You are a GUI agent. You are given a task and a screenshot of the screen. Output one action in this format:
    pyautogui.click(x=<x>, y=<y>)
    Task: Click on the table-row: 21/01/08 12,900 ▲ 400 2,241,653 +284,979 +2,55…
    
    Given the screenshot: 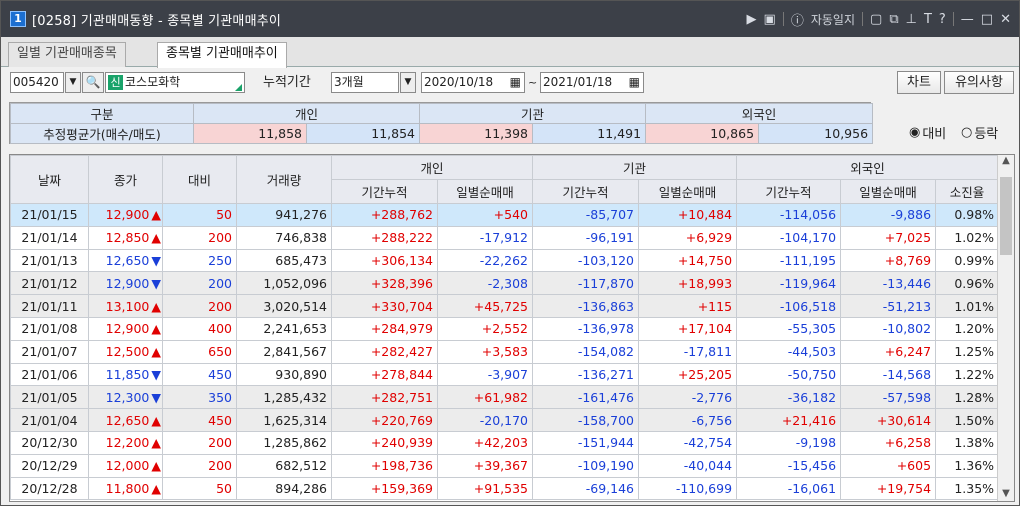 What is the action you would take?
    pyautogui.click(x=505, y=328)
    